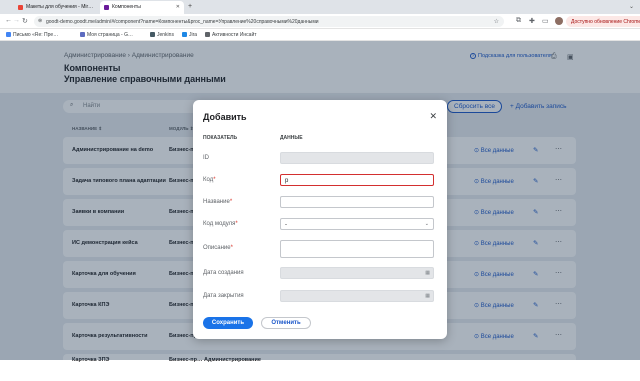  Describe the element at coordinates (178, 7) in the screenshot. I see `close-tab-icon: ✕` at that location.